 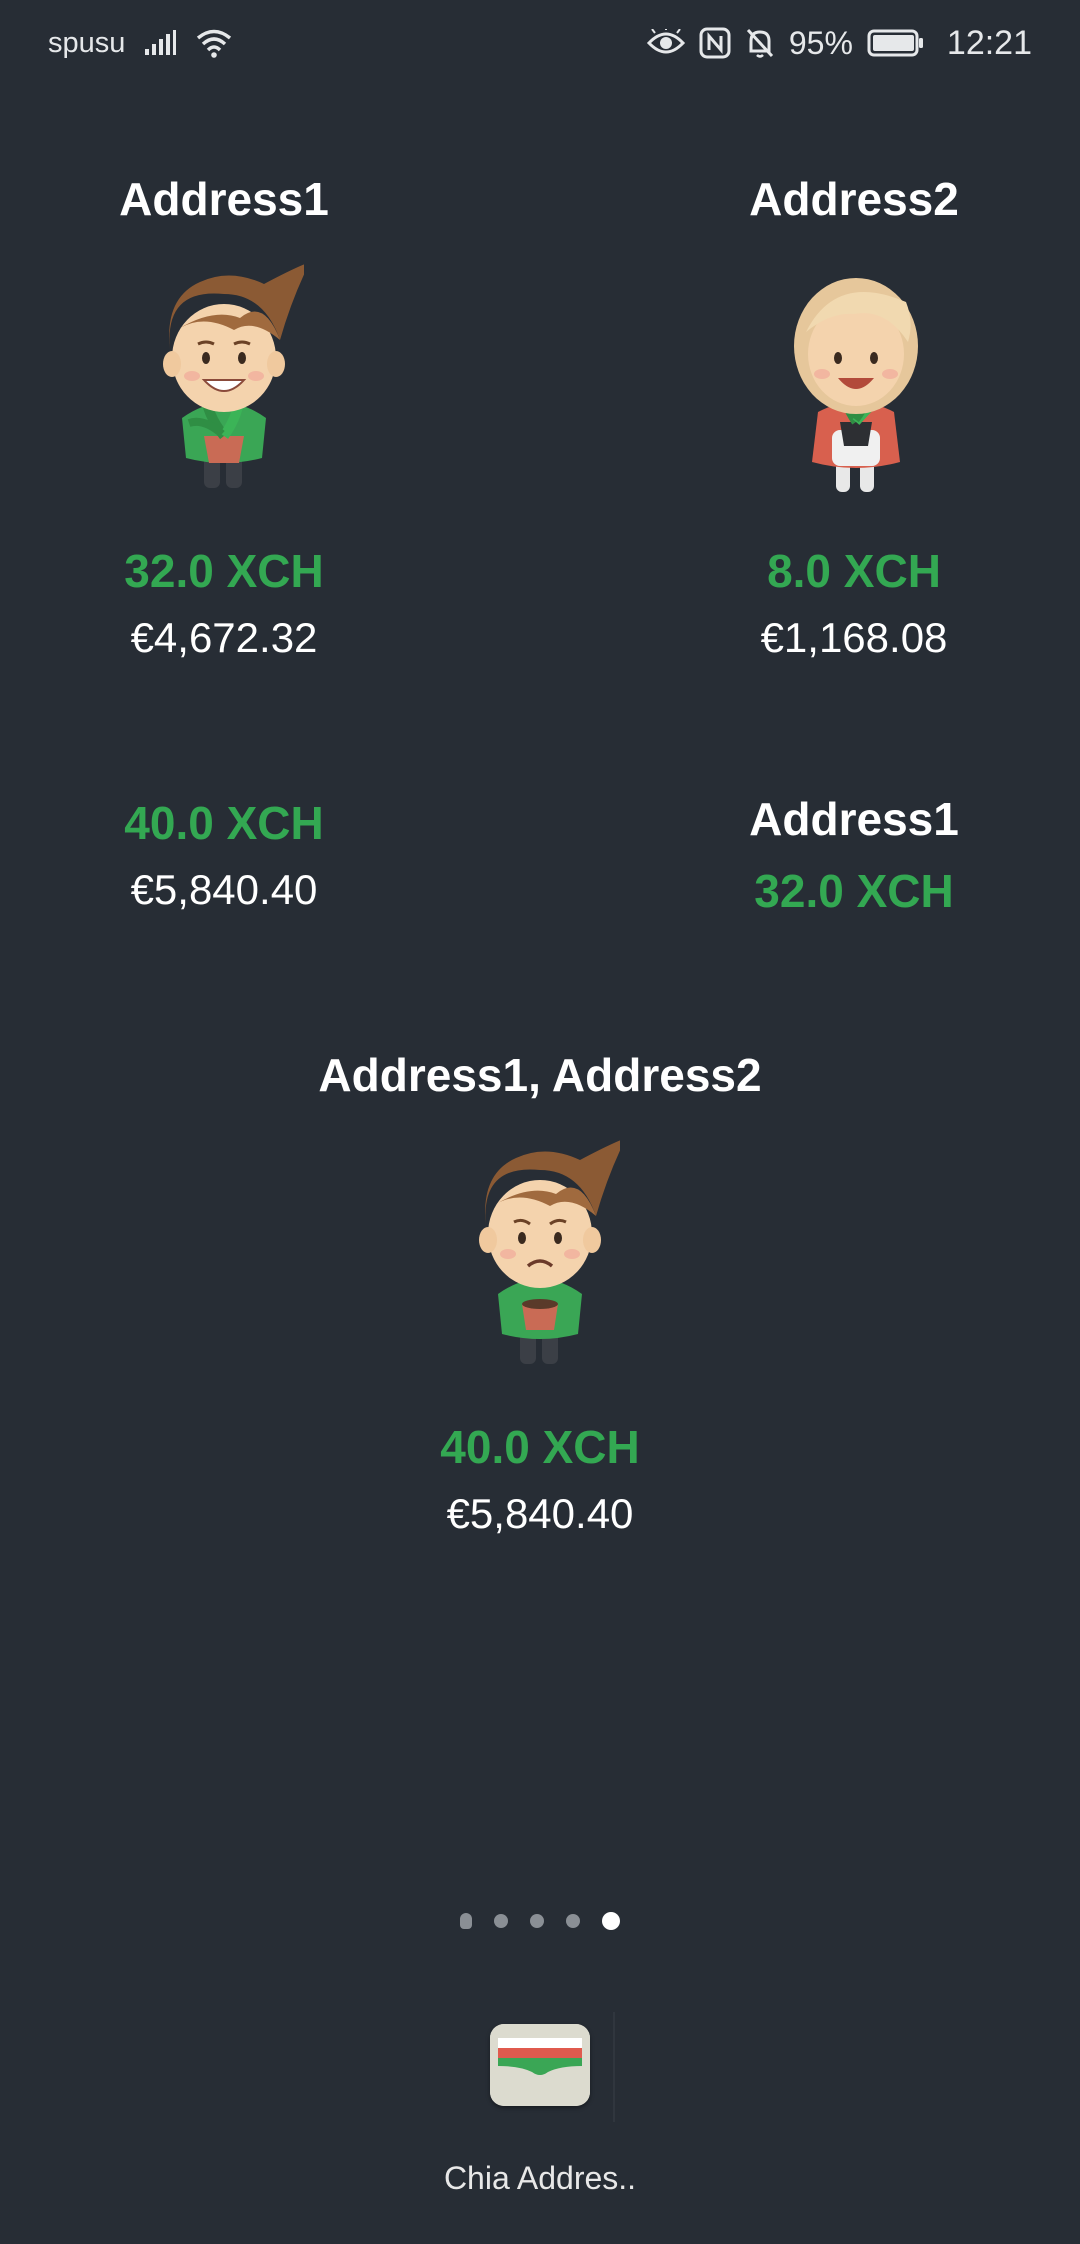 What do you see at coordinates (540, 2065) in the screenshot?
I see `chia-address-app-icon` at bounding box center [540, 2065].